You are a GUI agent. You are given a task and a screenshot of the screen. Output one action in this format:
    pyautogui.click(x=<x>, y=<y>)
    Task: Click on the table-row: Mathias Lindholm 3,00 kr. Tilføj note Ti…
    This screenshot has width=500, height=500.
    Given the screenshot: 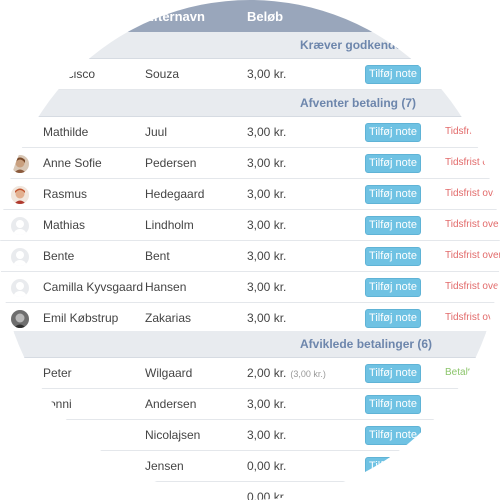 What is the action you would take?
    pyautogui.click(x=250, y=225)
    